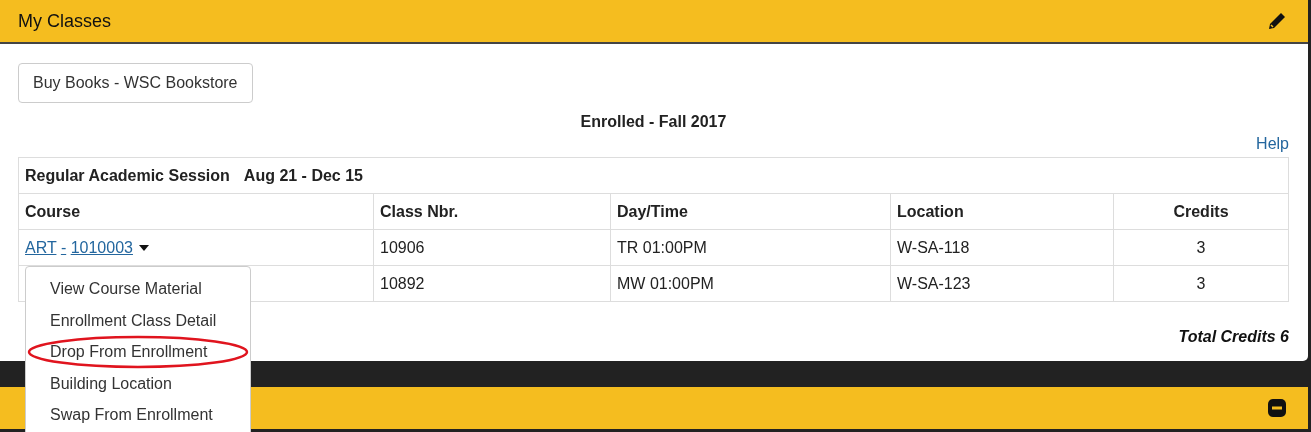 The width and height of the screenshot is (1311, 432). What do you see at coordinates (196, 211) in the screenshot?
I see `column-header: Course` at bounding box center [196, 211].